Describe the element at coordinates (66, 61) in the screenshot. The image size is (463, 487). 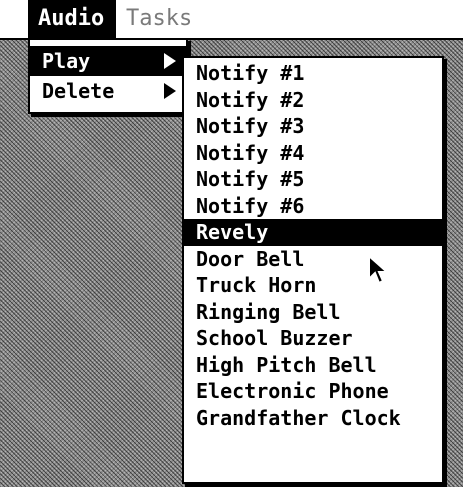
I see `menu-item-play-label: Play` at that location.